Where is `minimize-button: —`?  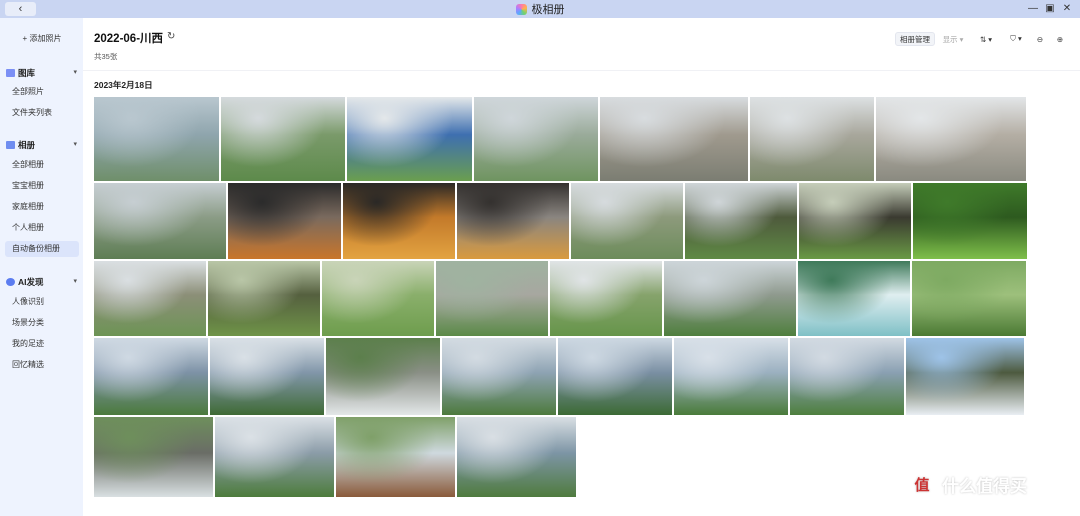
minimize-button: — is located at coordinates (1033, 9).